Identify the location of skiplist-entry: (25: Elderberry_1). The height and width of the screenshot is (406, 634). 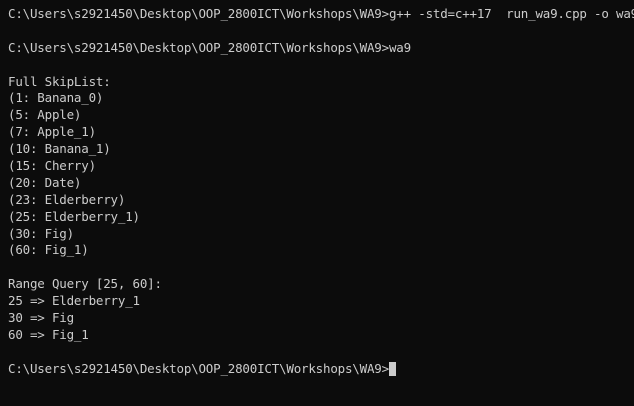
(74, 216).